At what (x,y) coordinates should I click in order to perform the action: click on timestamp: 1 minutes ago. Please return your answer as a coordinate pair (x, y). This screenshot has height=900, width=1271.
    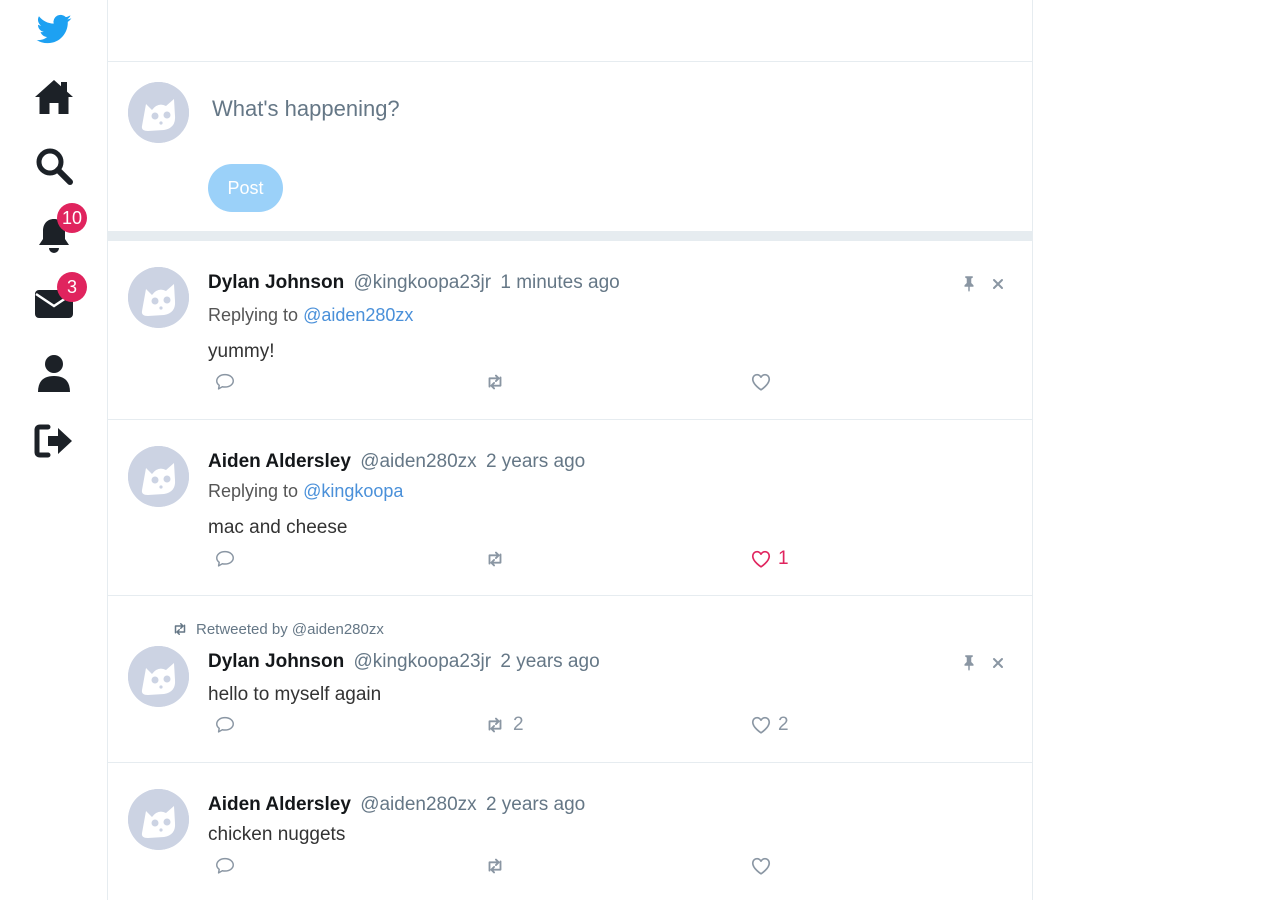
    Looking at the image, I should click on (560, 282).